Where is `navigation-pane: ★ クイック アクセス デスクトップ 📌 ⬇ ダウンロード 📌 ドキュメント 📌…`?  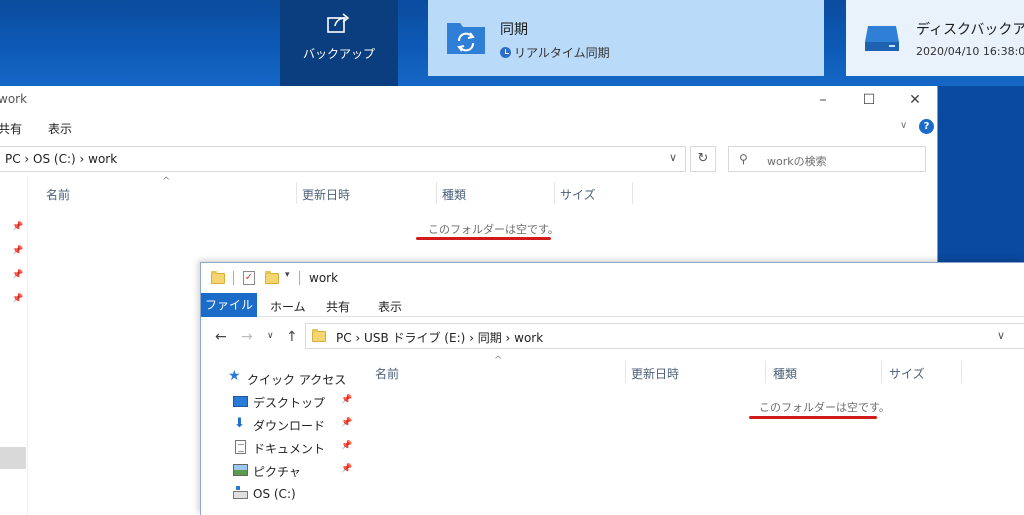 navigation-pane: ★ クイック アクセス デスクトップ 📌 ⬇ ダウンロード 📌 ドキュメント 📌… is located at coordinates (280, 435).